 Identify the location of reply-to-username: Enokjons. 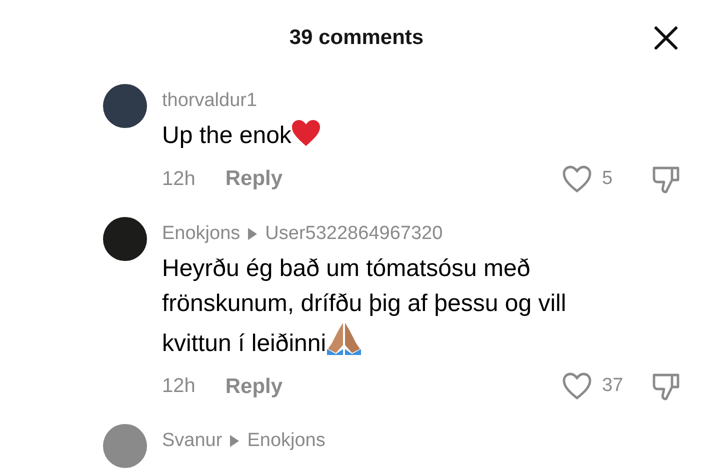
(286, 441).